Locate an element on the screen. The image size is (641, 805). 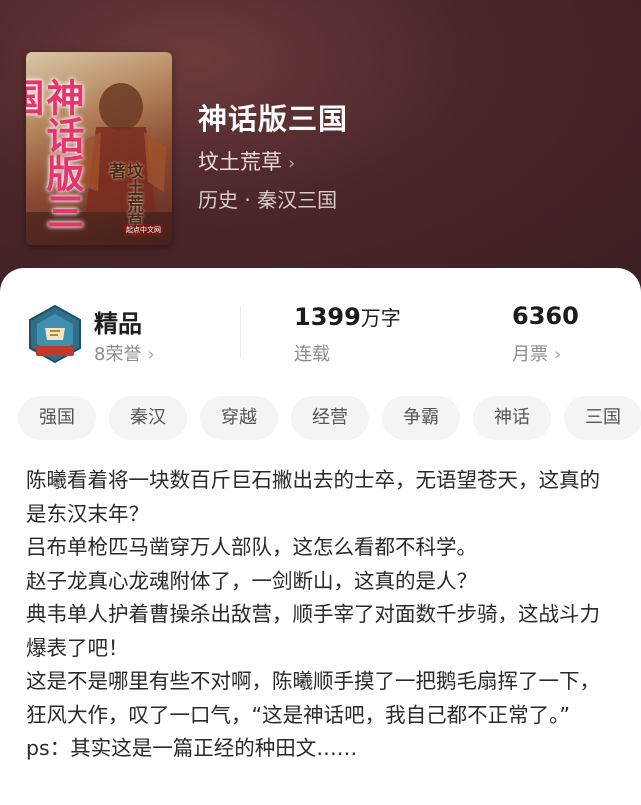
monthly-ticket-link: 月票 › is located at coordinates (536, 353).